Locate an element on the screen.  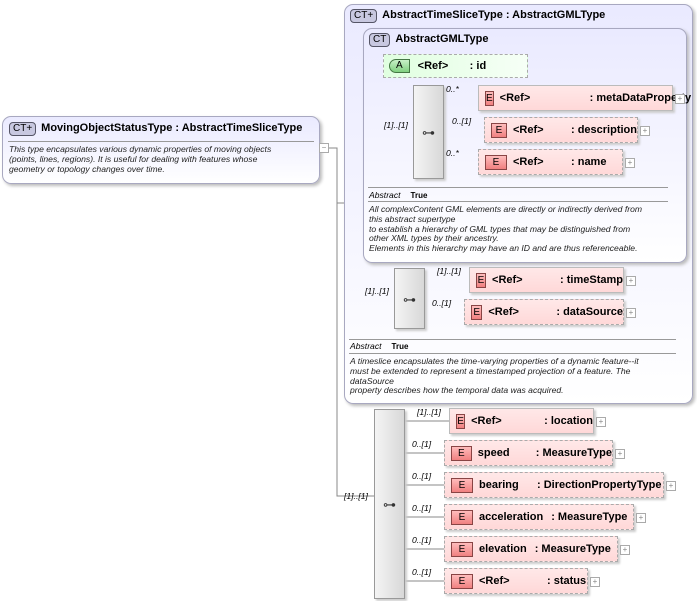
element-name: elevation is located at coordinates (503, 549).